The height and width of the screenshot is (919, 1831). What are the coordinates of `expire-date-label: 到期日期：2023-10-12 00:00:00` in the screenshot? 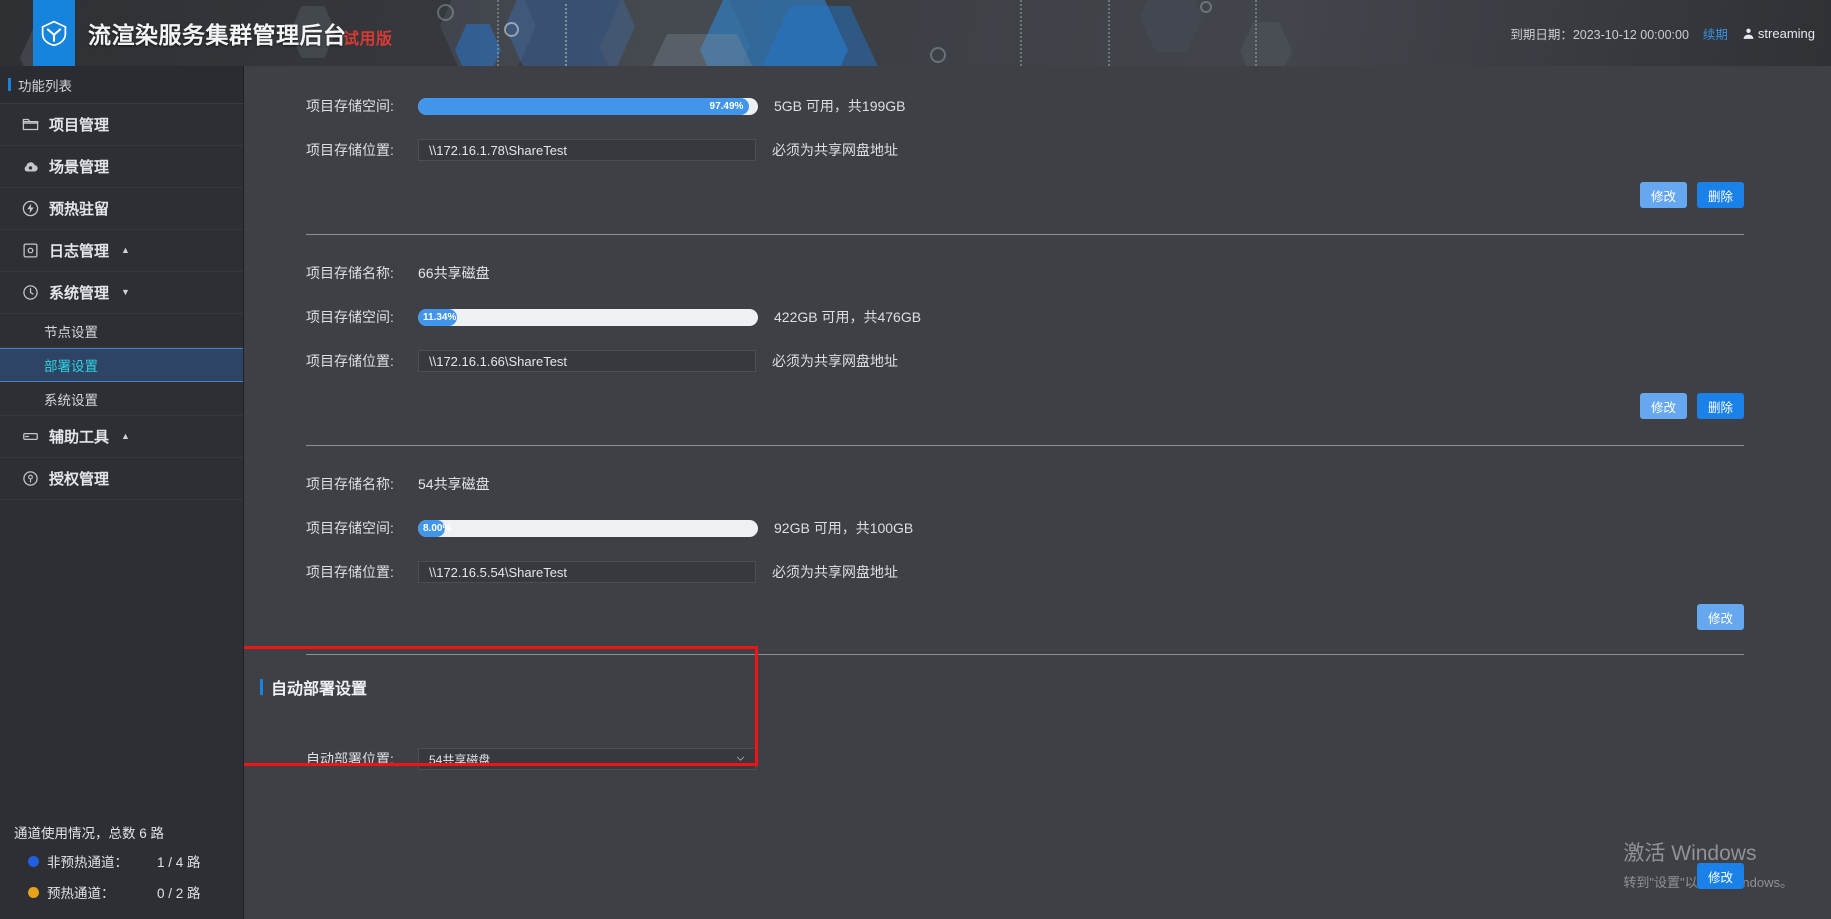 It's located at (1599, 35).